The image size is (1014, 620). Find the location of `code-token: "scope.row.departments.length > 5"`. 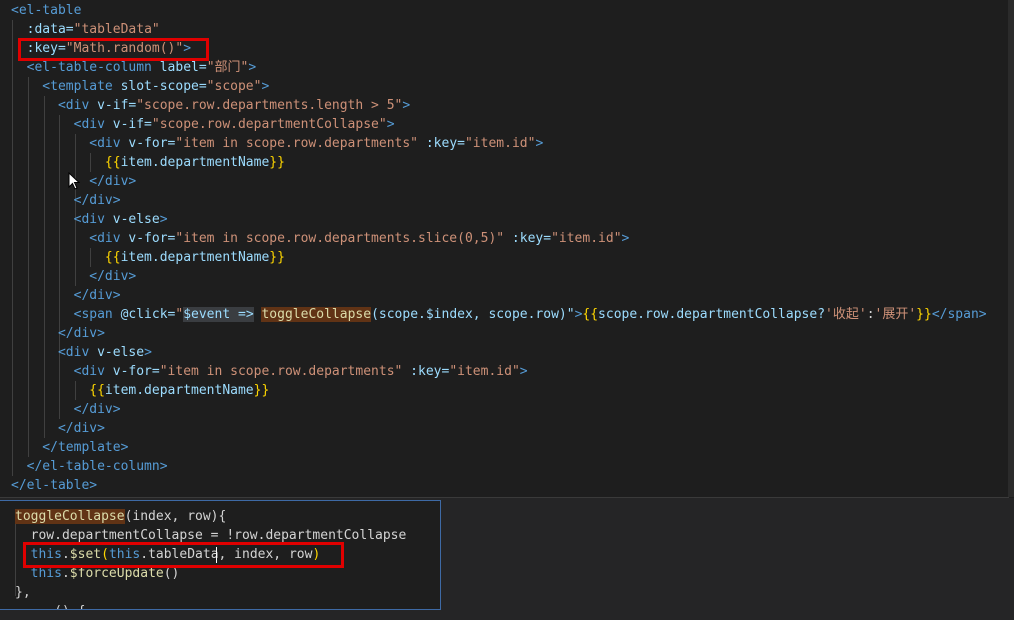

code-token: "scope.row.departments.length > 5" is located at coordinates (269, 105).